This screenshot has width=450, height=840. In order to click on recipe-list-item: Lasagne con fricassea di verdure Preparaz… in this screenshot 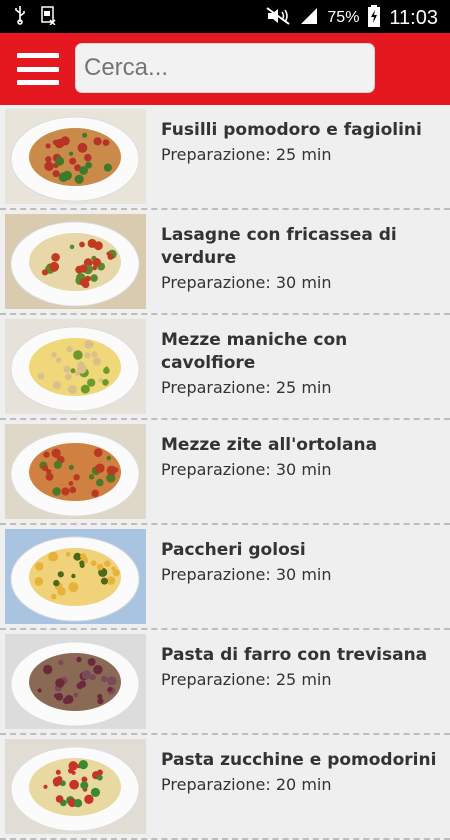, I will do `click(225, 262)`.